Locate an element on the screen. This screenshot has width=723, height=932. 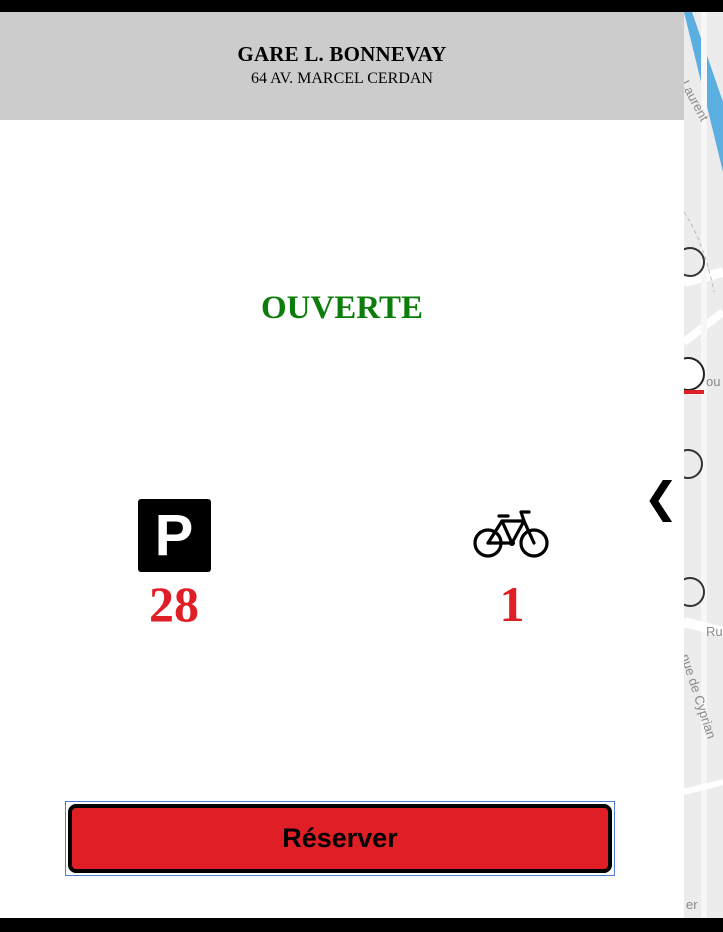
map-street-label: ou is located at coordinates (713, 381).